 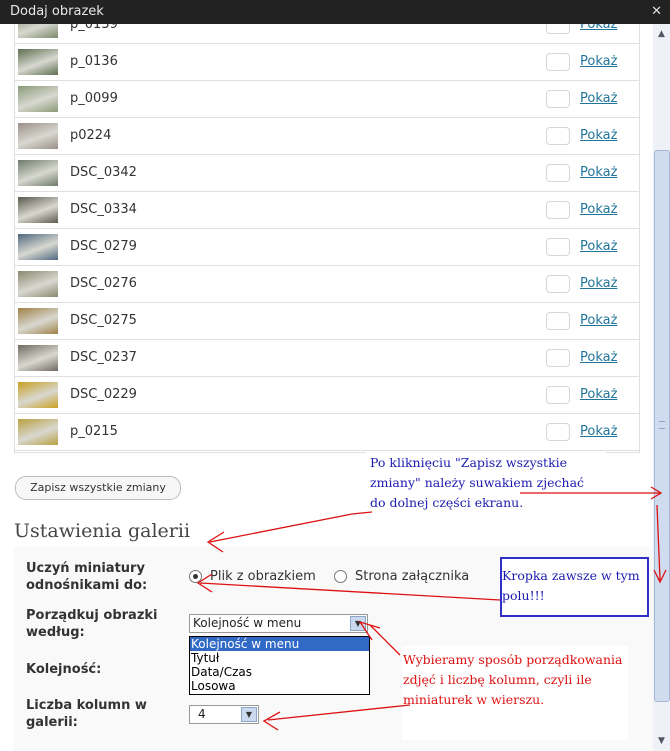 I want to click on arrow-to-scrollbar, so click(x=591, y=493).